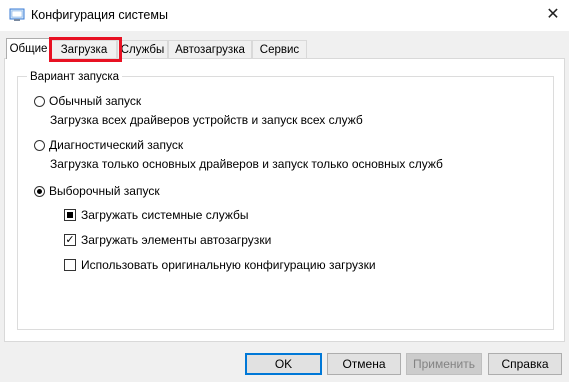 Image resolution: width=569 pixels, height=382 pixels. I want to click on checkbox-load-startup-items: ✓ Загружать элементы автозагрузки, so click(167, 240).